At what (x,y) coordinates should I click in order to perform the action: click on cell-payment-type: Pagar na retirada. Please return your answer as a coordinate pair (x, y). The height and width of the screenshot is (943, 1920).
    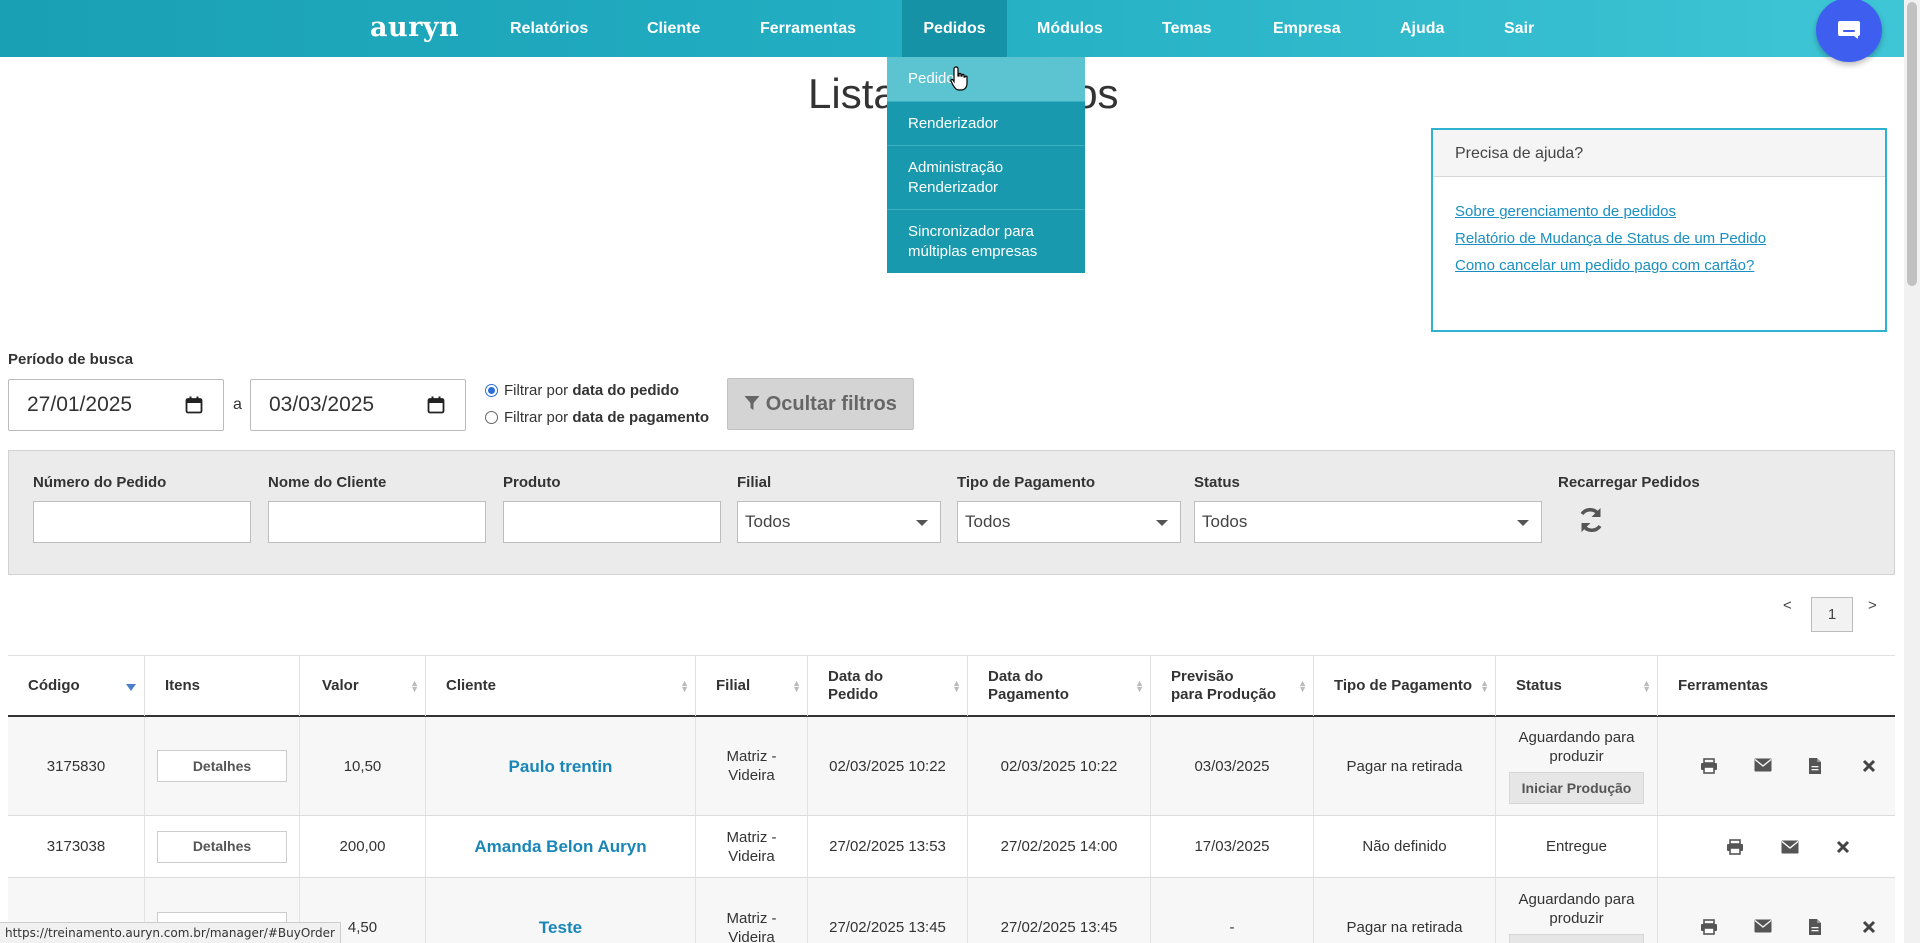
    Looking at the image, I should click on (1405, 766).